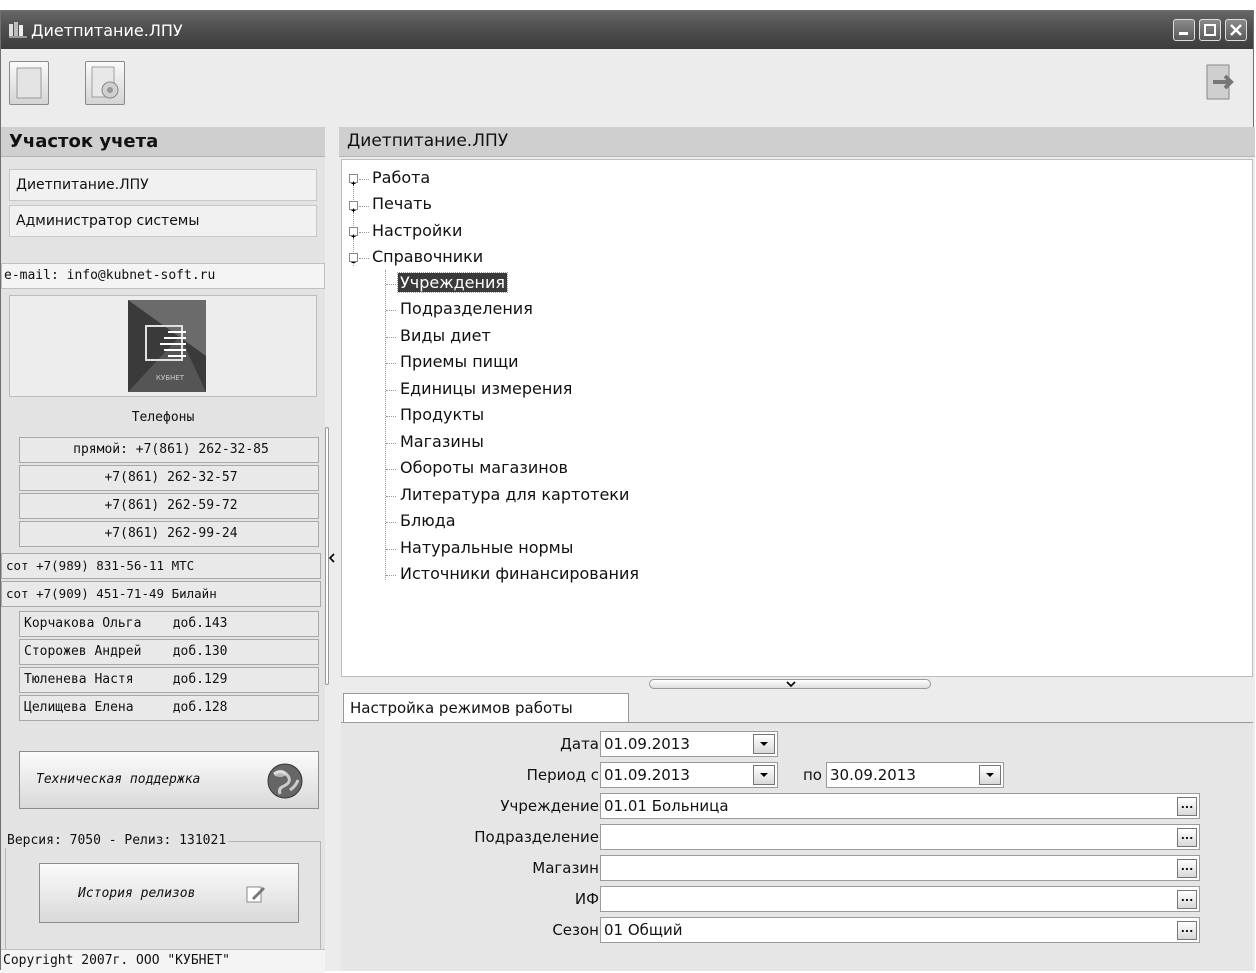  Describe the element at coordinates (169, 780) in the screenshot. I see `tech-support-button: Техническая поддержка` at that location.